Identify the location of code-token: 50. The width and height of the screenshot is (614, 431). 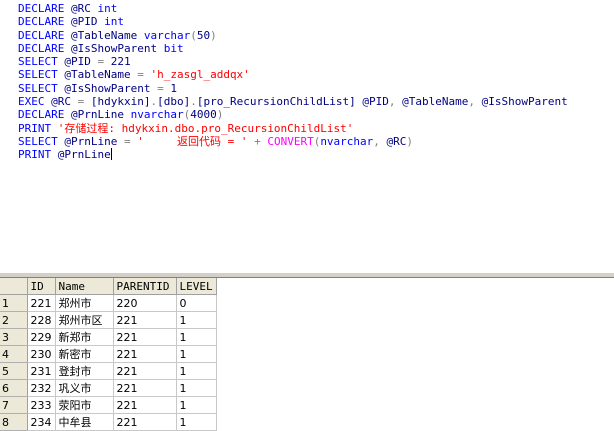
(203, 35).